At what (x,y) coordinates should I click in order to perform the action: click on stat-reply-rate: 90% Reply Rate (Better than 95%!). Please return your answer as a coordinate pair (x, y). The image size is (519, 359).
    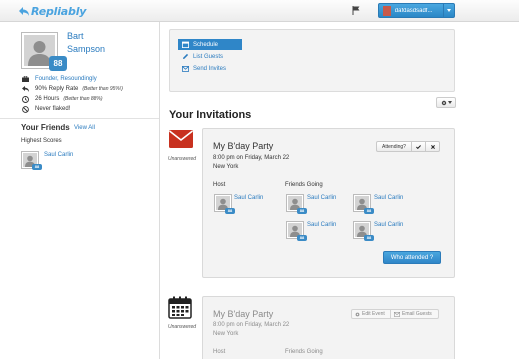
    Looking at the image, I should click on (72, 89).